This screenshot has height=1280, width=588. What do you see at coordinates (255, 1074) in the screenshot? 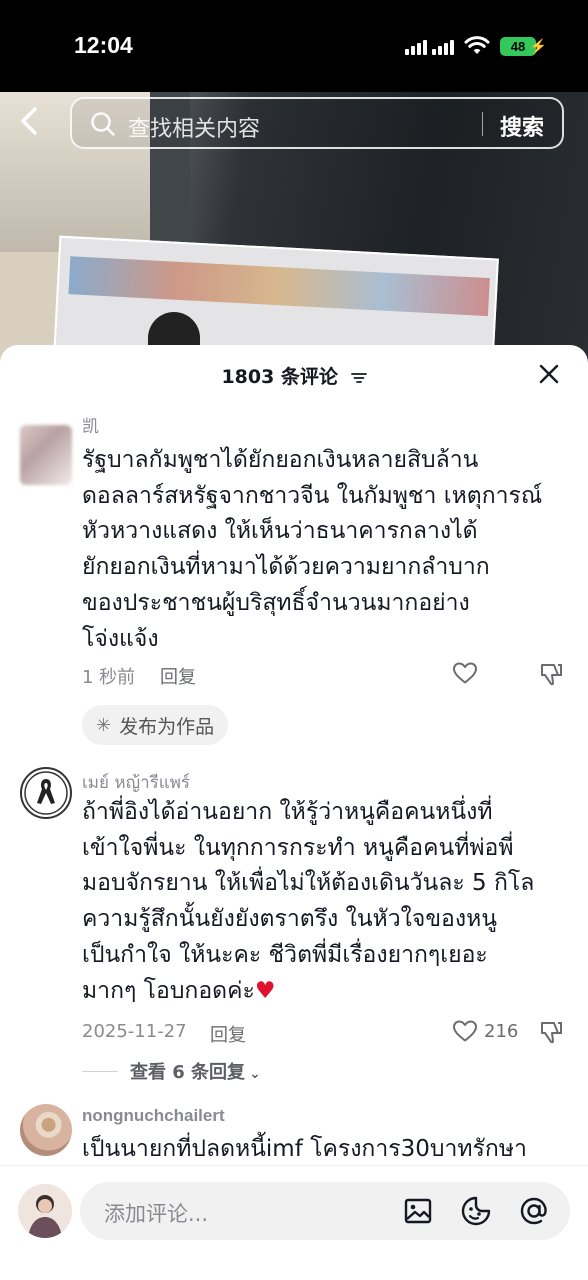
I see `chevron-down-icon: ⌄` at bounding box center [255, 1074].